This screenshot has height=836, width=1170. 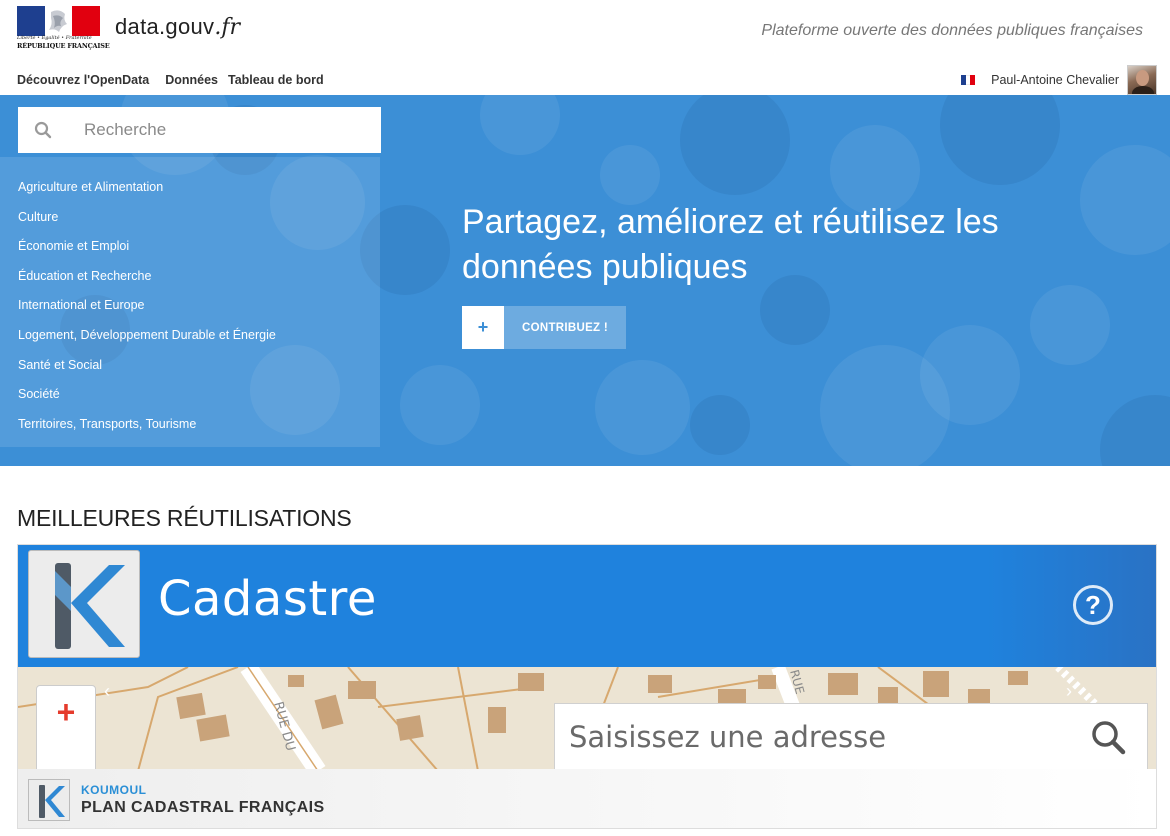 I want to click on section-title: MEILLEURES RÉUTILISATIONS, so click(x=184, y=518).